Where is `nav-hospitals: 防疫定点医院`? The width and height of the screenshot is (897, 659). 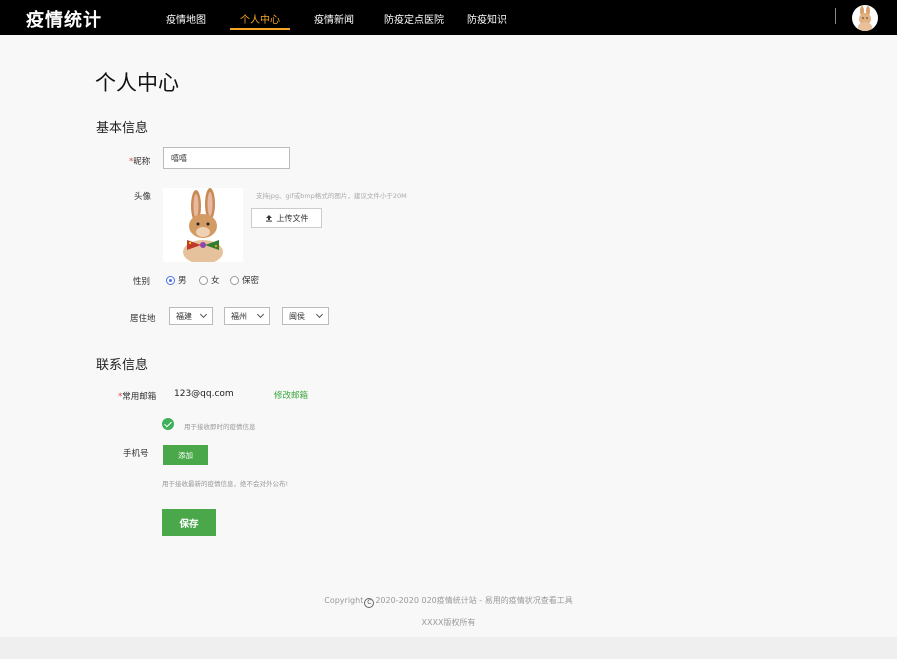
nav-hospitals: 防疫定点医院 is located at coordinates (414, 18).